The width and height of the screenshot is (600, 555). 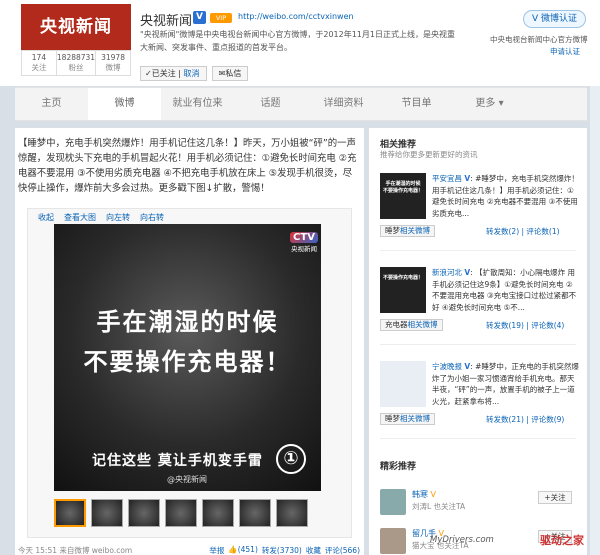 What do you see at coordinates (559, 19) in the screenshot?
I see `auth-label: 微博认证` at bounding box center [559, 19].